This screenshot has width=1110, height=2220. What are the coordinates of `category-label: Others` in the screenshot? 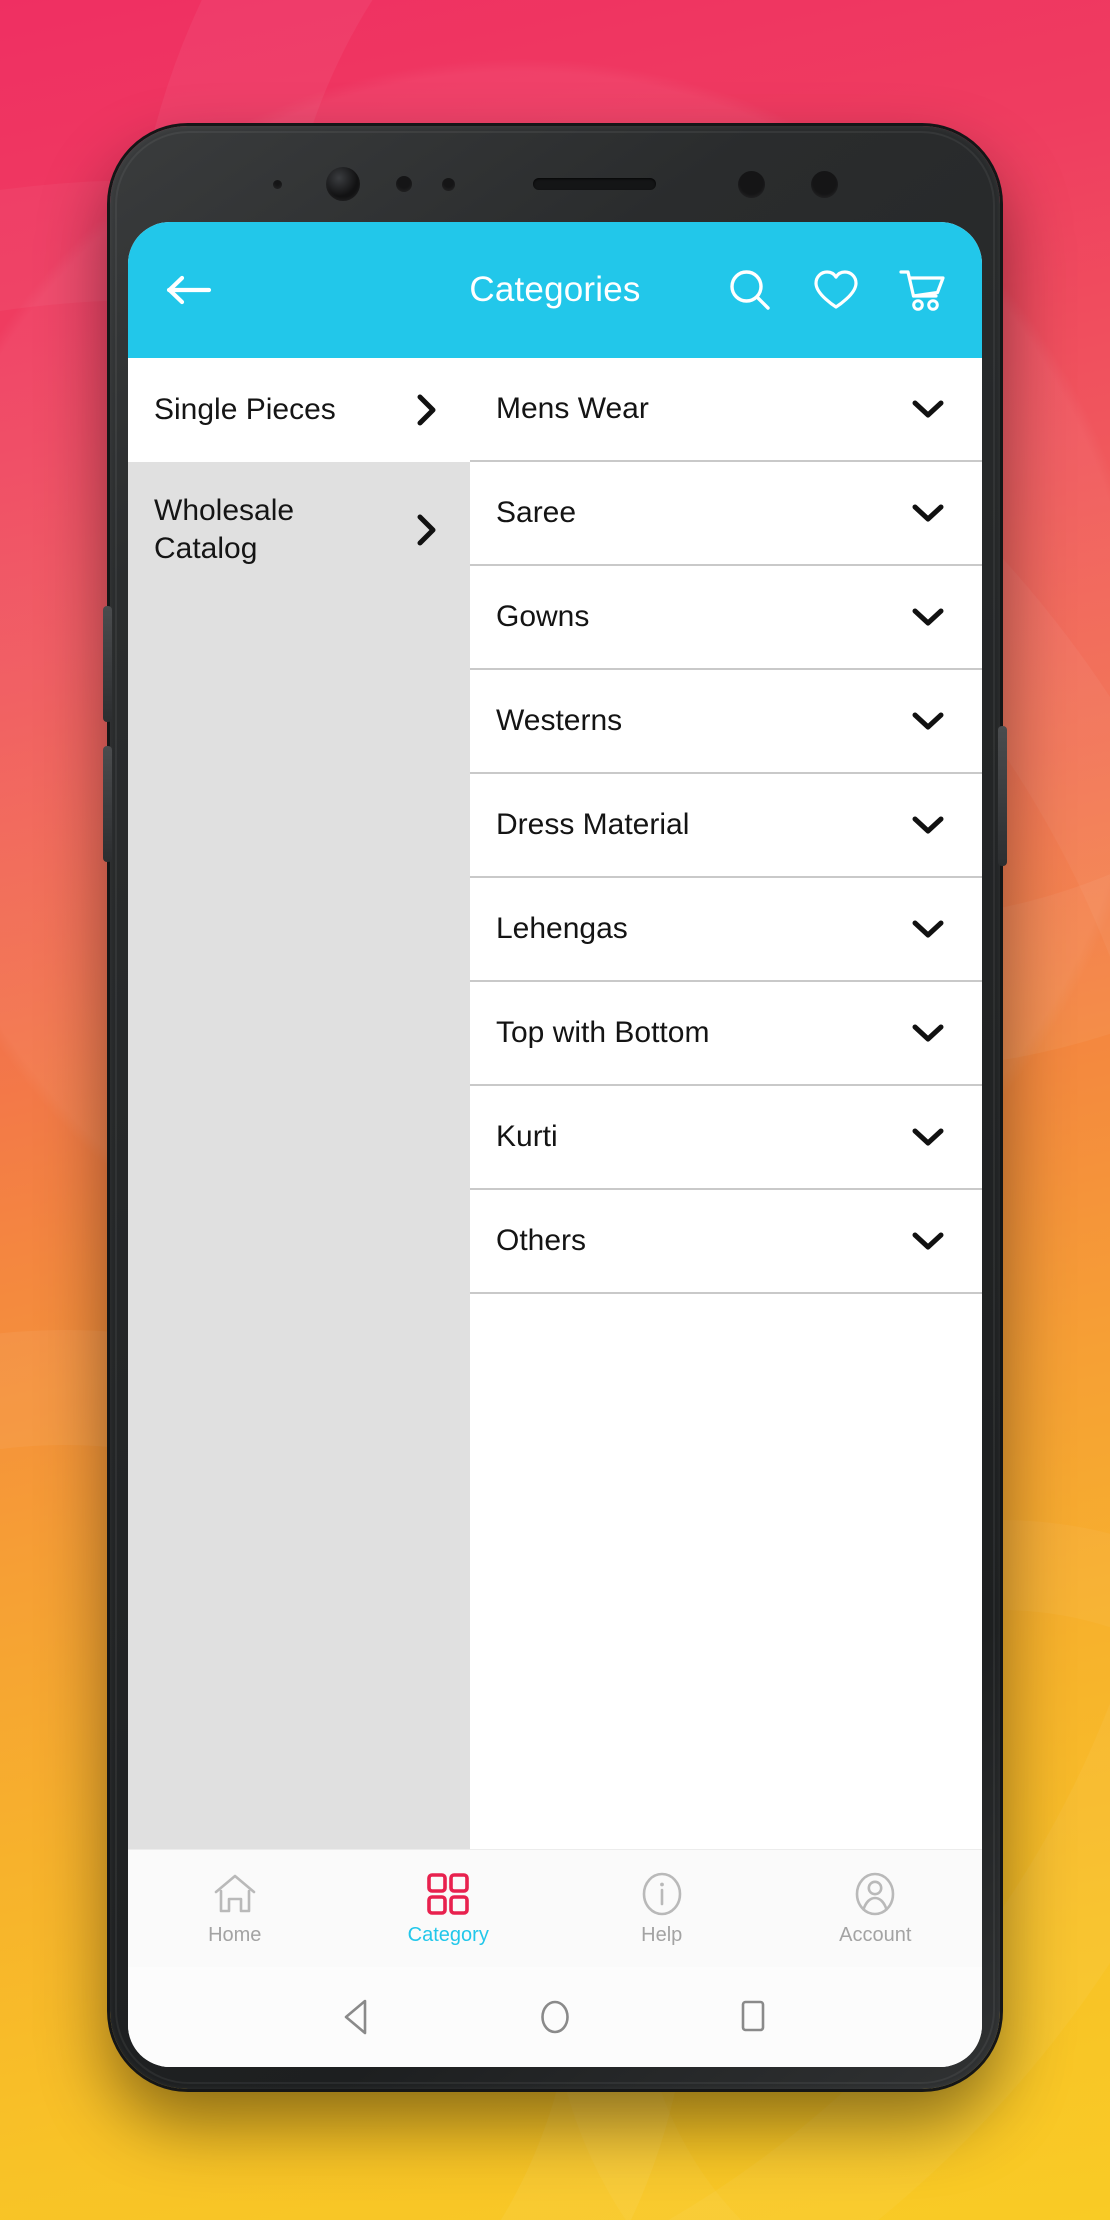 It's located at (541, 1240).